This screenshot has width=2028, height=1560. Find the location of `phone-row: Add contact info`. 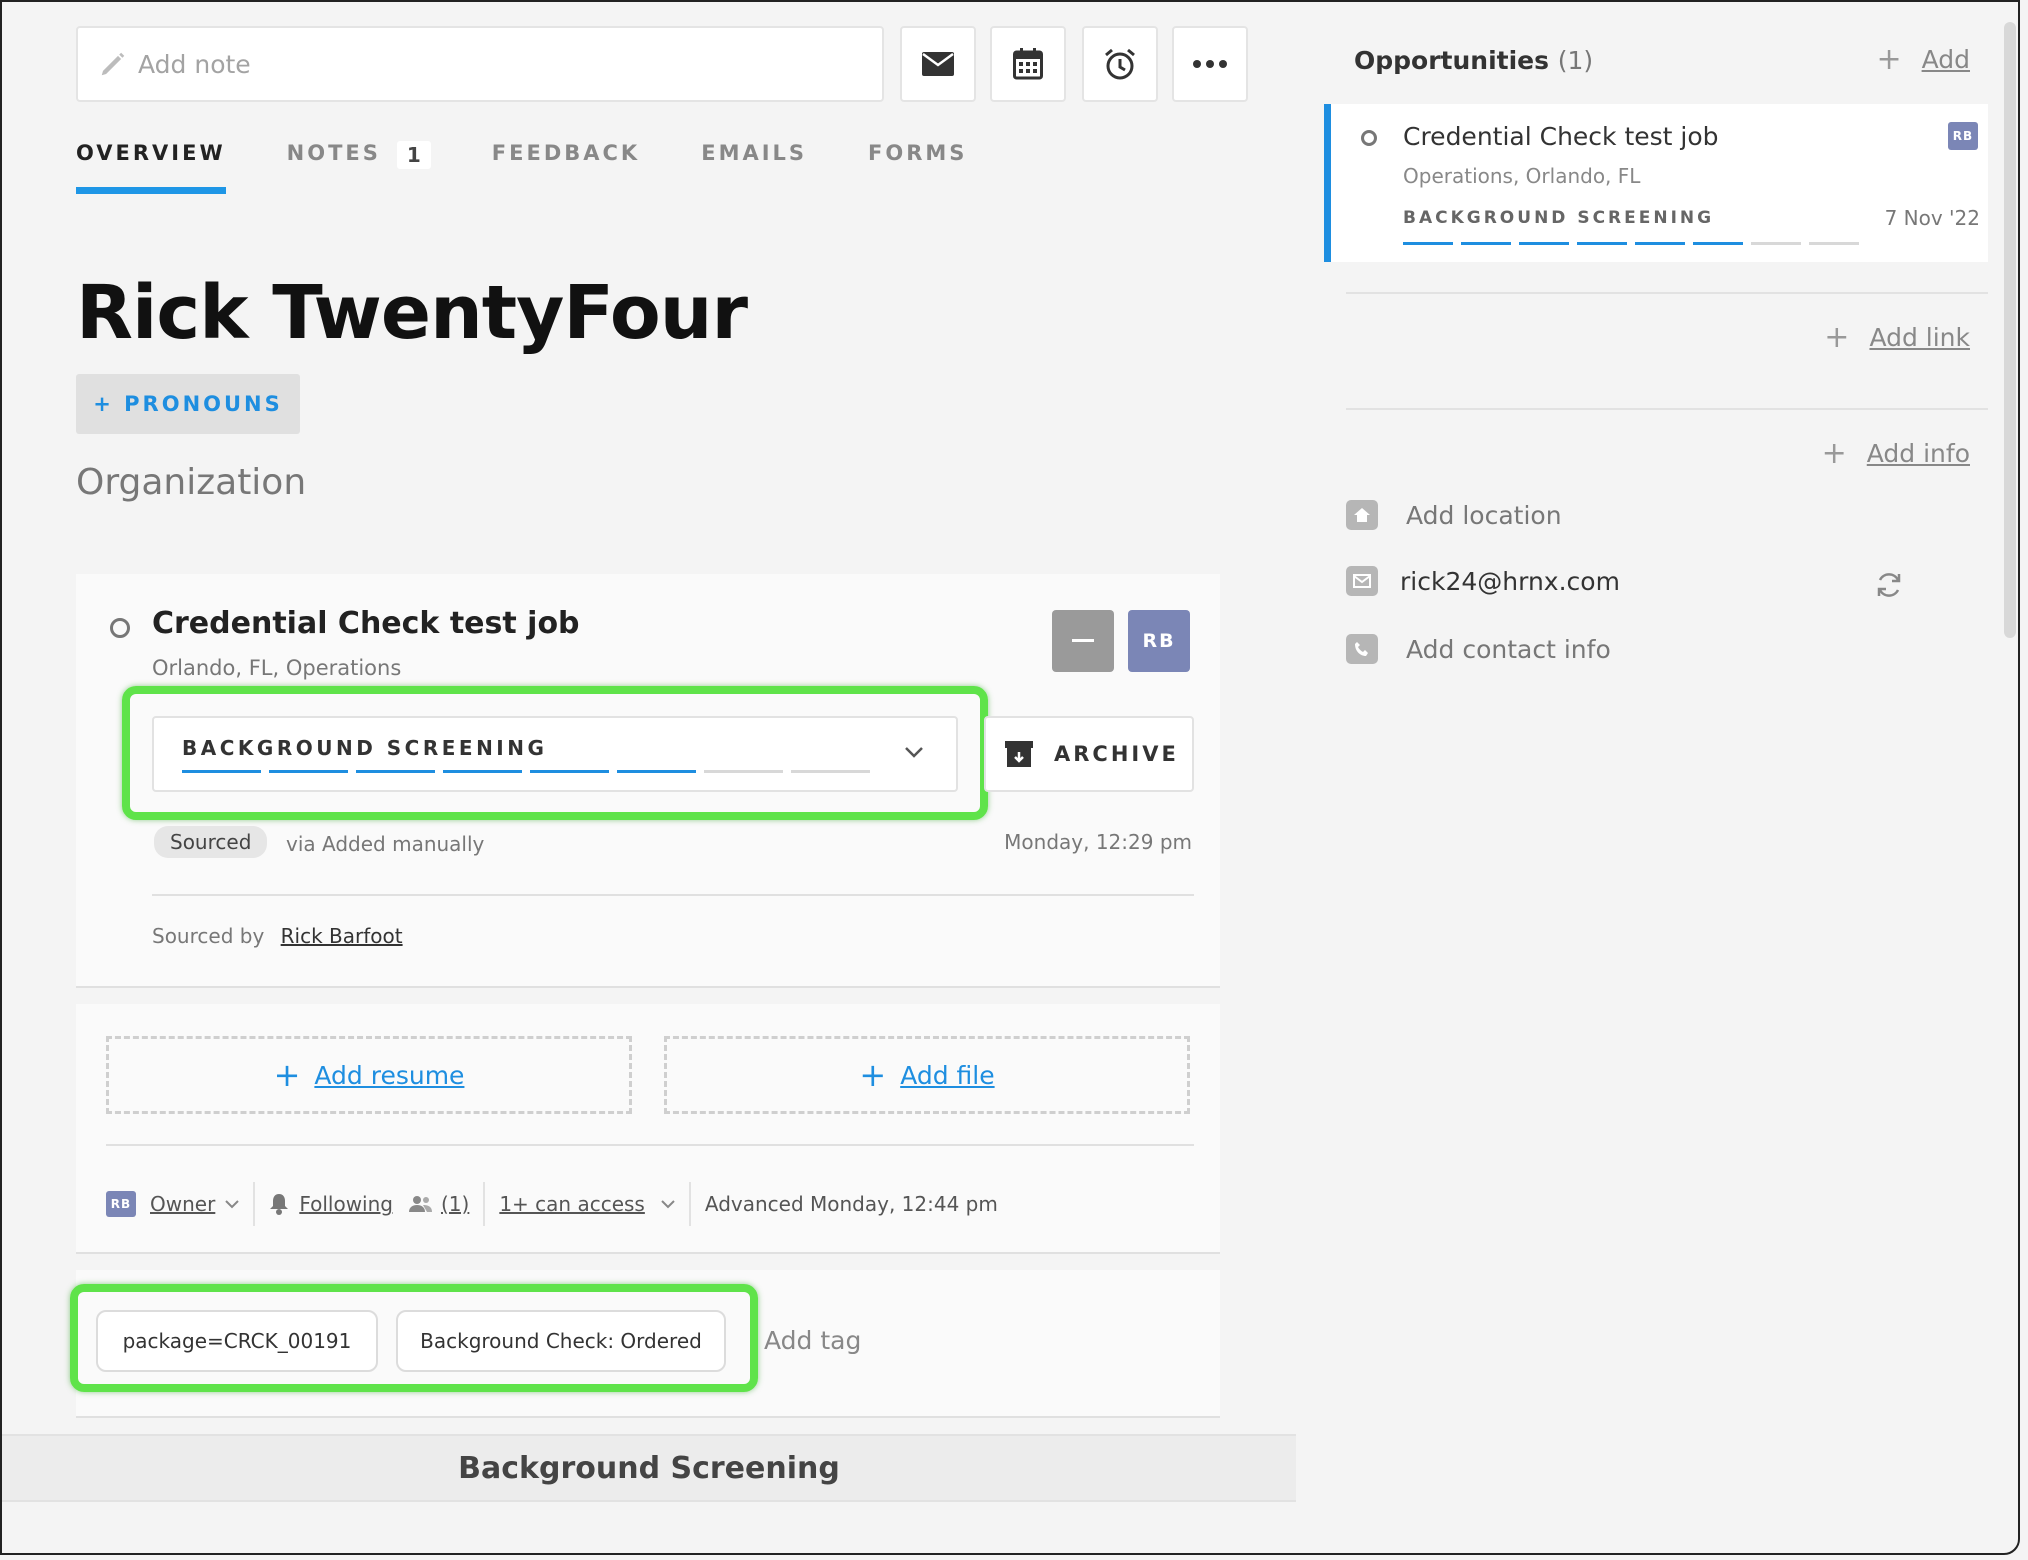

phone-row: Add contact info is located at coordinates (1478, 649).